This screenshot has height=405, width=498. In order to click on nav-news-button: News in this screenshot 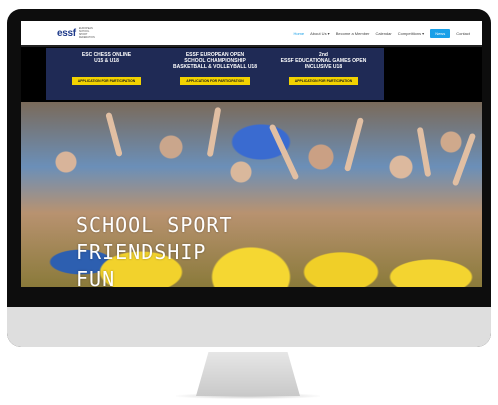, I will do `click(440, 33)`.